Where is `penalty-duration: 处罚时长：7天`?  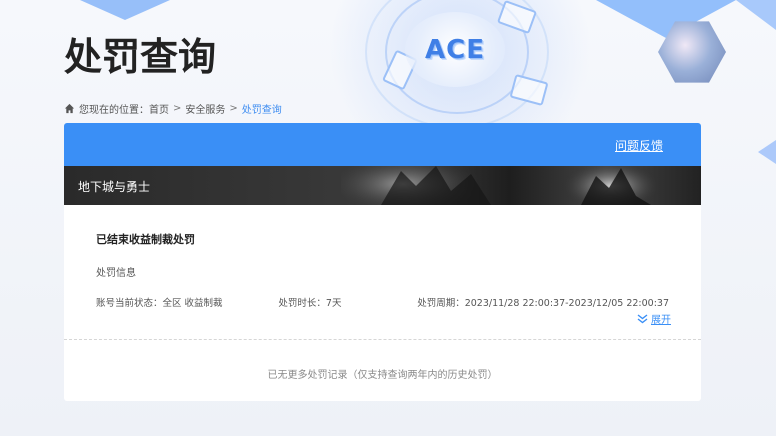 penalty-duration: 处罚时长：7天 is located at coordinates (310, 303).